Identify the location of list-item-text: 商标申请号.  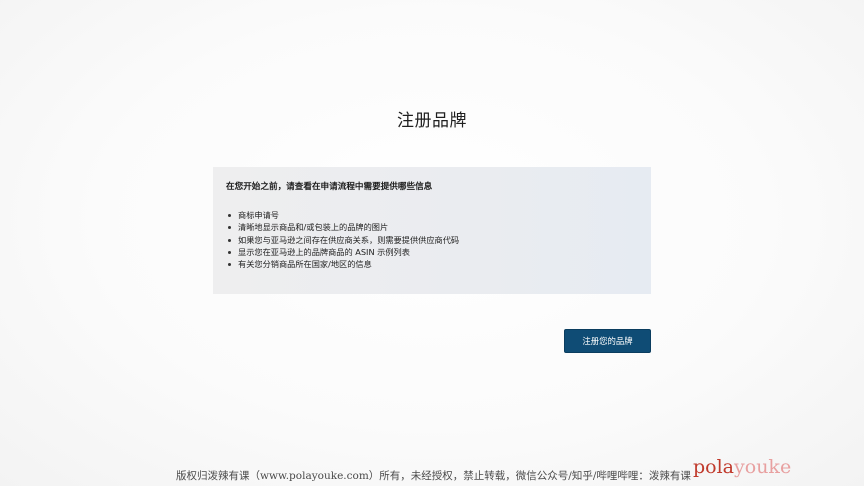
(258, 215).